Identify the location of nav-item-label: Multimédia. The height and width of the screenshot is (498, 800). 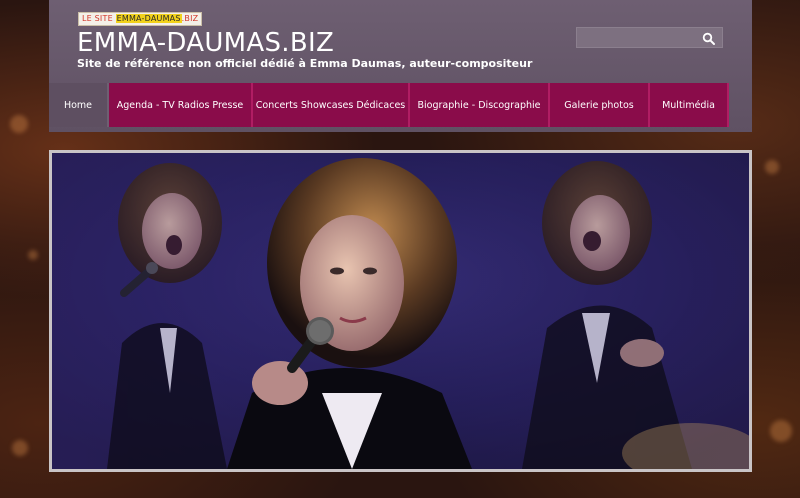
(688, 105).